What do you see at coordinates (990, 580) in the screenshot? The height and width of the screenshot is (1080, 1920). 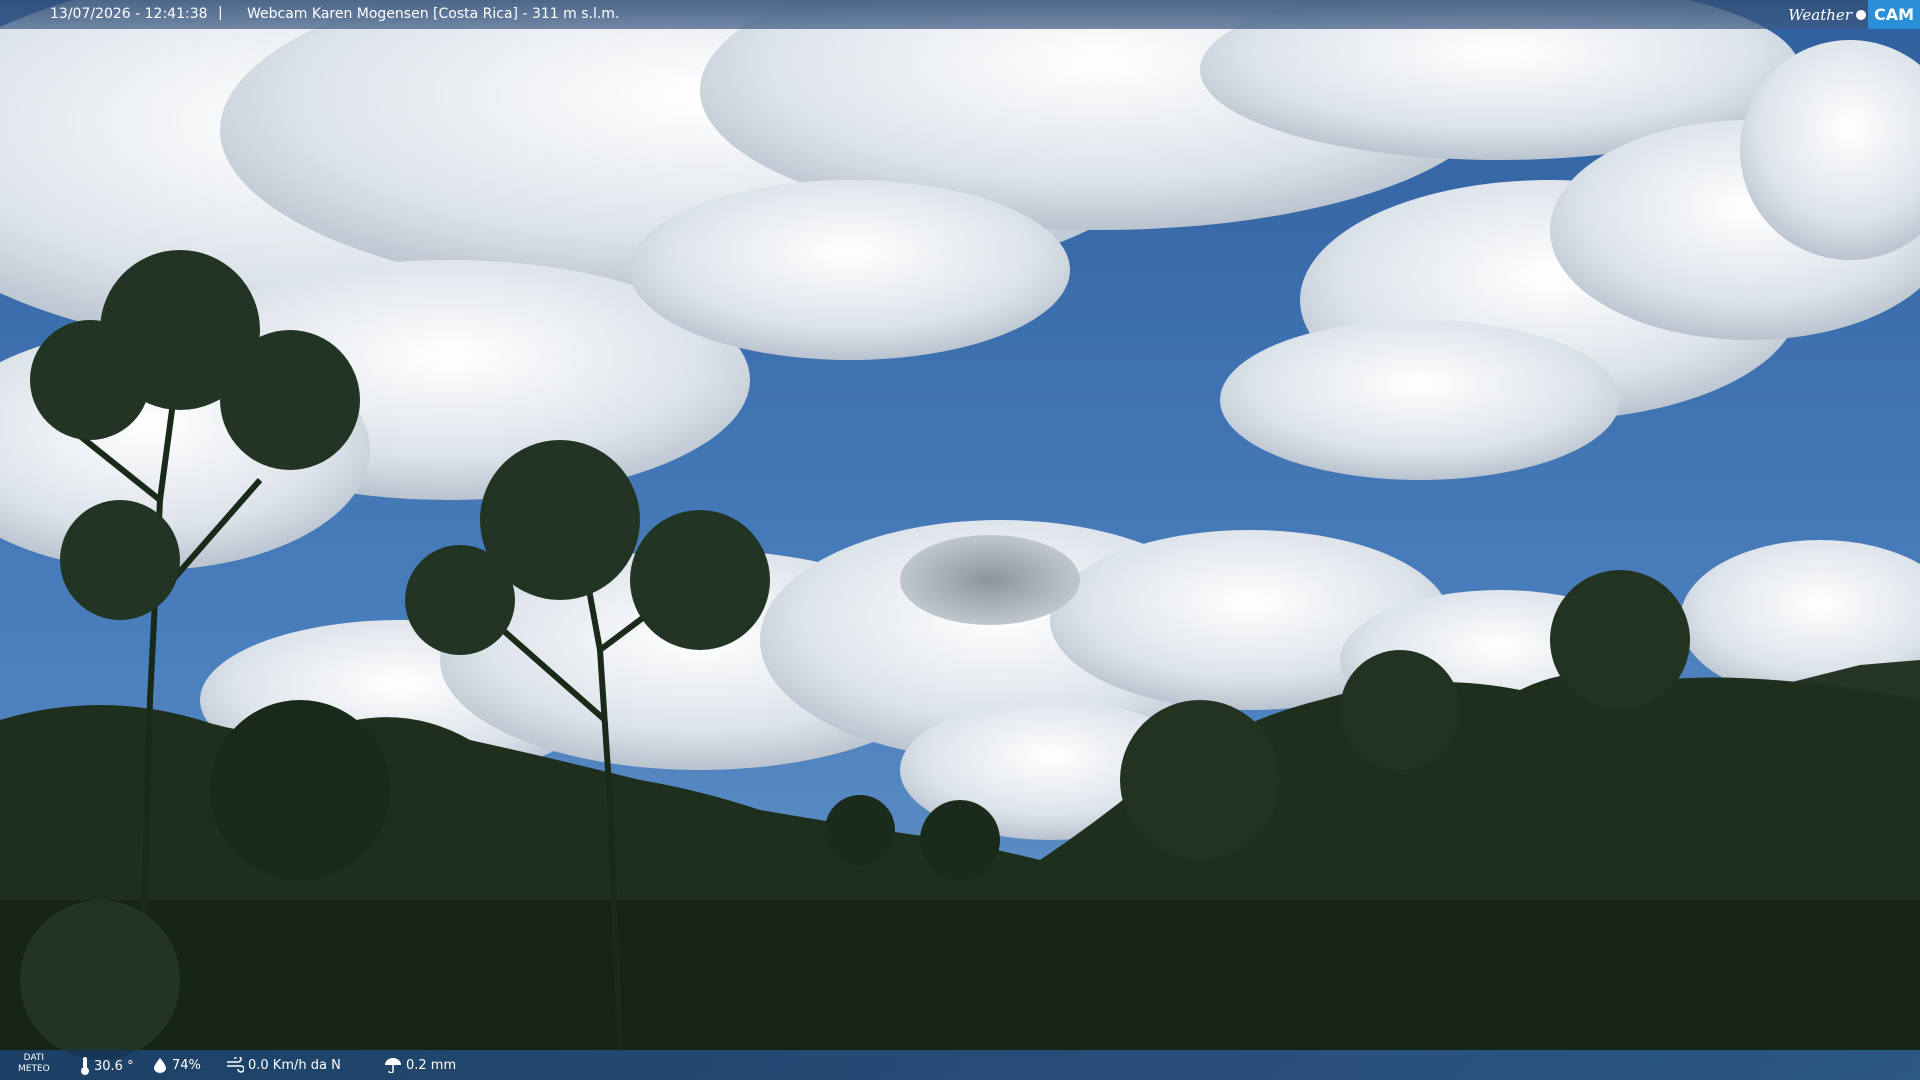 I see `cloud-shadow` at bounding box center [990, 580].